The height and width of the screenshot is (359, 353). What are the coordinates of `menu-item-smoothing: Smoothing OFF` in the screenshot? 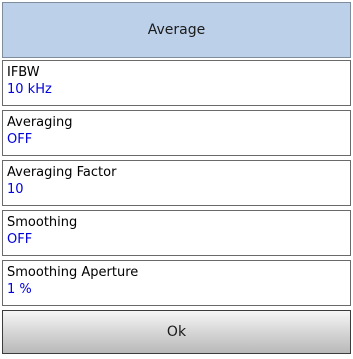 It's located at (176, 233).